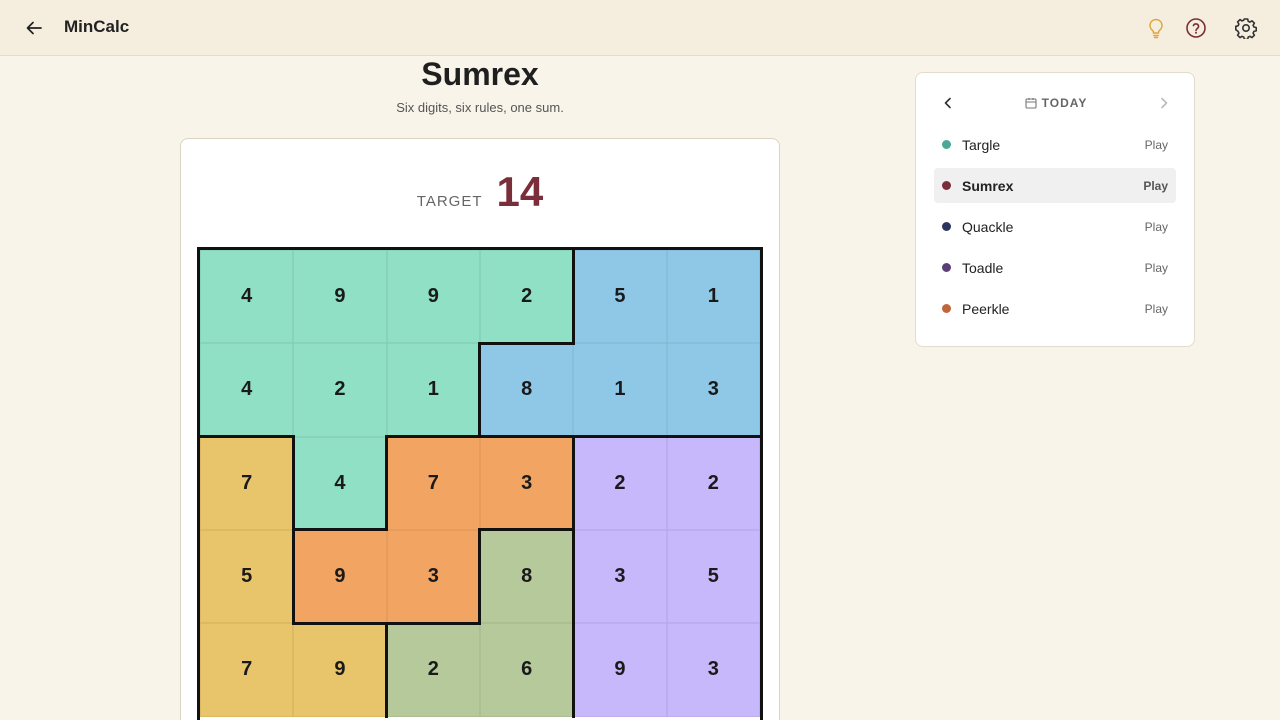 The image size is (1280, 720). I want to click on hint-button, so click(1156, 28).